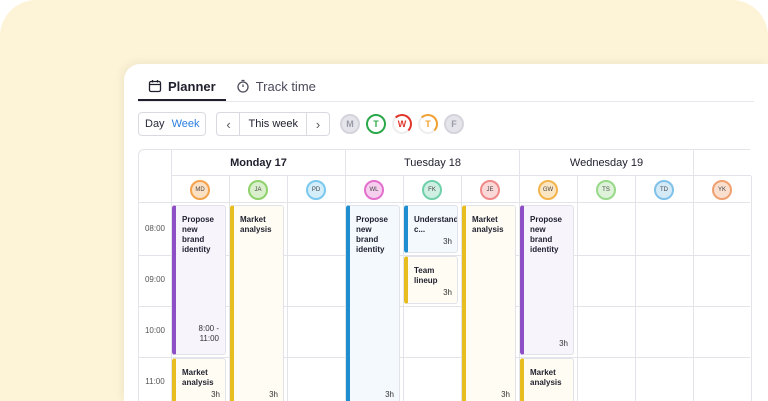 The height and width of the screenshot is (401, 768). I want to click on weekday-filters: MTWTF, so click(402, 124).